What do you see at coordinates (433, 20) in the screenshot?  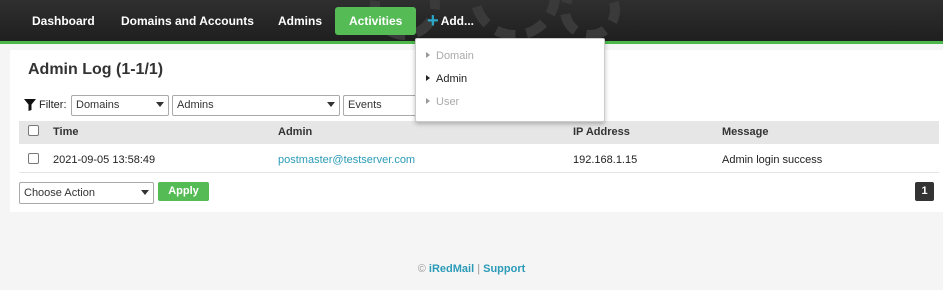 I see `plus-icon: +` at bounding box center [433, 20].